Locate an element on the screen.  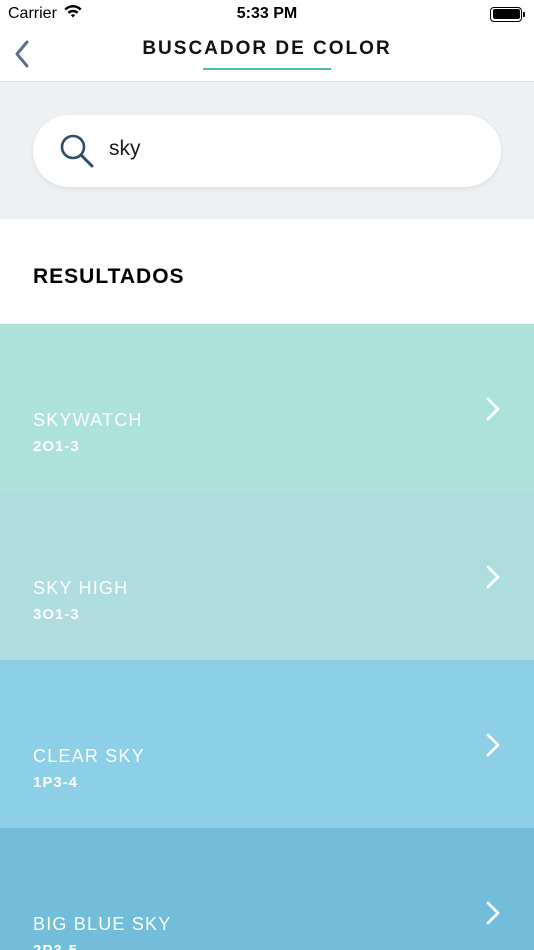
page-title: BUSCADOR DE COLOR is located at coordinates (267, 48).